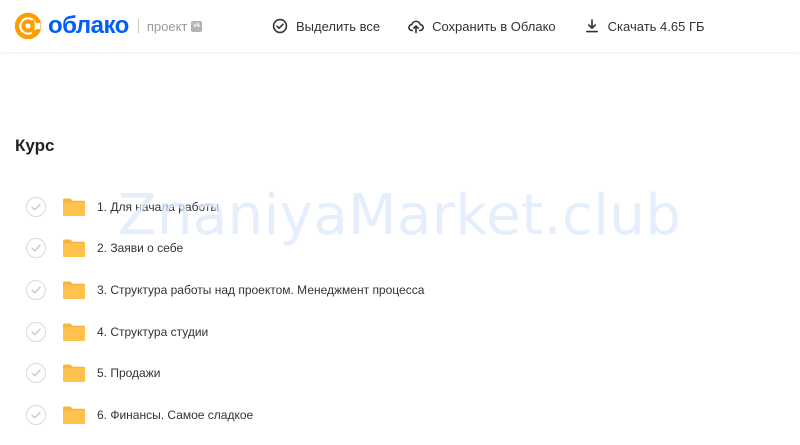 Image resolution: width=800 pixels, height=445 pixels. I want to click on save-to-cloud-button: Сохранить в Облако, so click(482, 26).